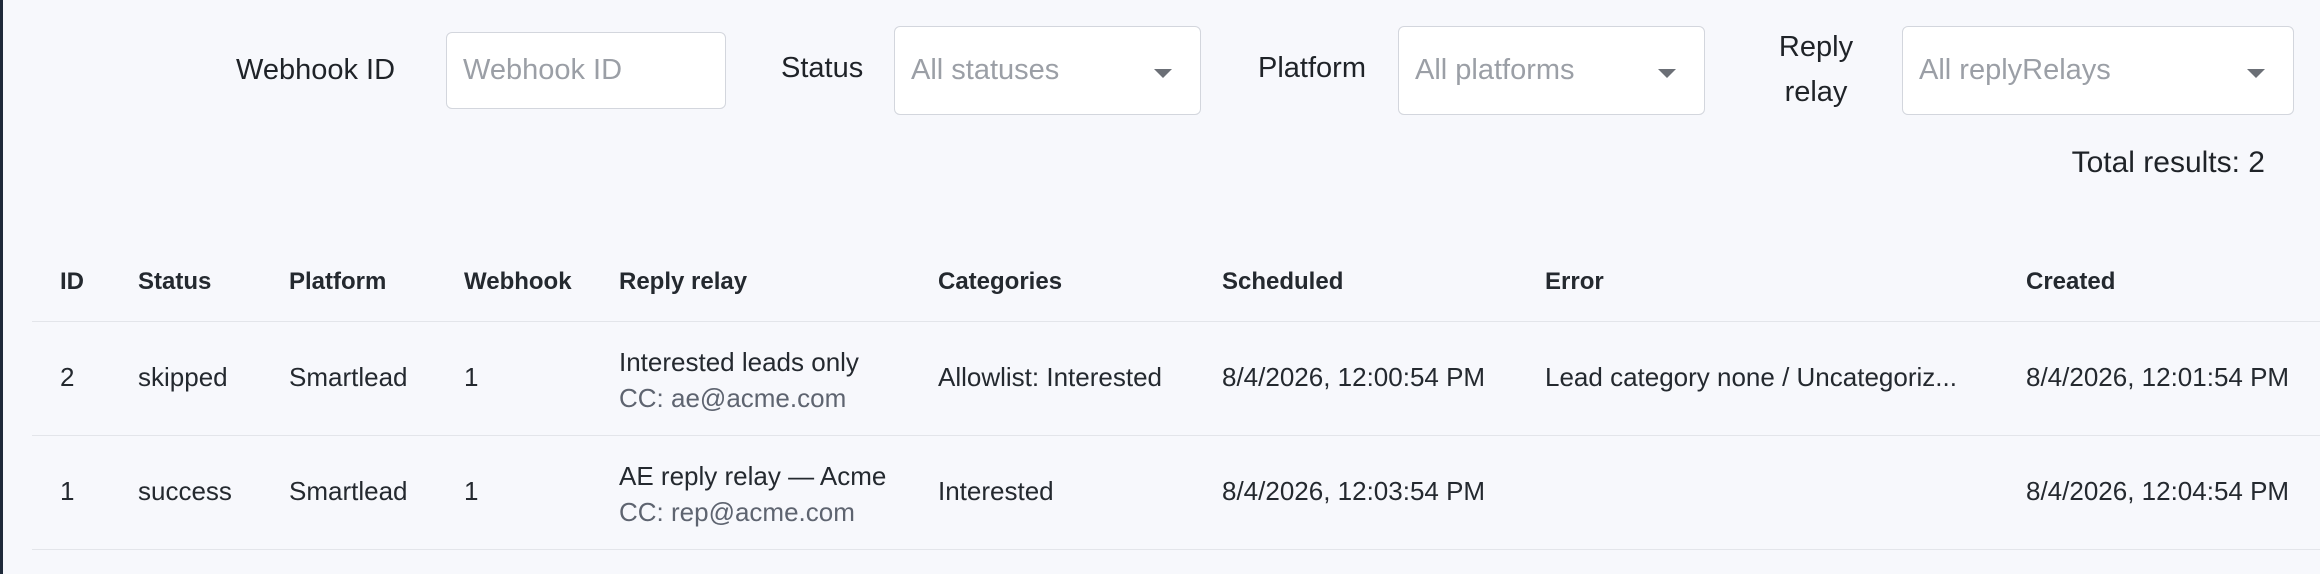  Describe the element at coordinates (739, 380) in the screenshot. I see `cell-reply-relay: Interested leads only CC: ae@acme.com` at that location.